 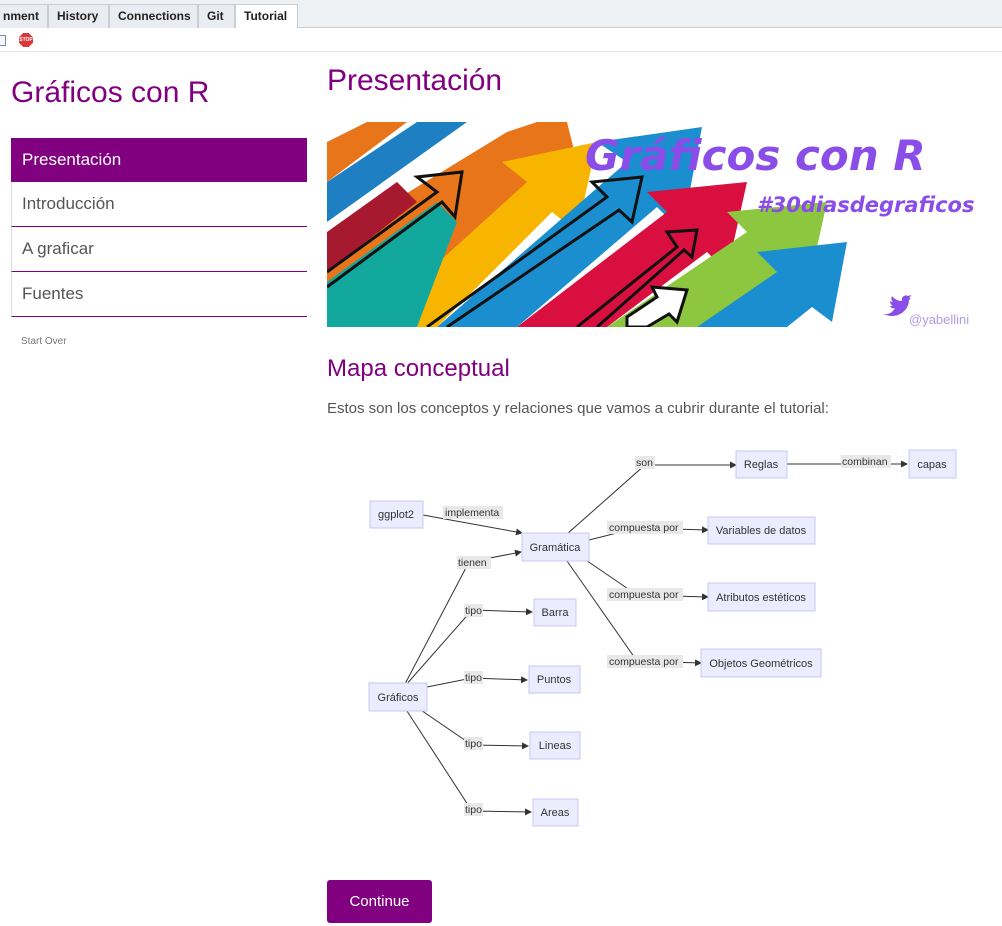 I want to click on tab-tutorial: Tutorial, so click(x=266, y=16).